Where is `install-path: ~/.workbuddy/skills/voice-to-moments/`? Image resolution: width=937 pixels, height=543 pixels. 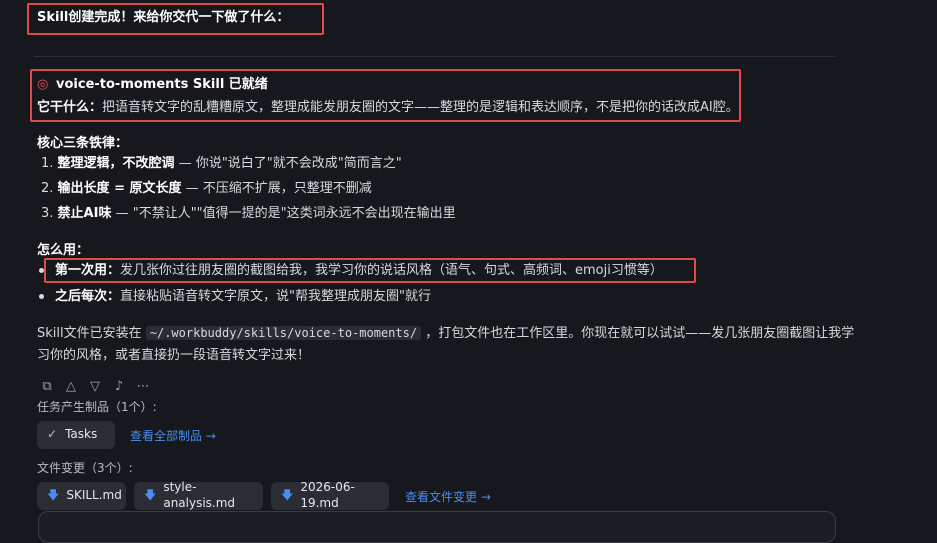 install-path: ~/.workbuddy/skills/voice-to-moments/ is located at coordinates (283, 333).